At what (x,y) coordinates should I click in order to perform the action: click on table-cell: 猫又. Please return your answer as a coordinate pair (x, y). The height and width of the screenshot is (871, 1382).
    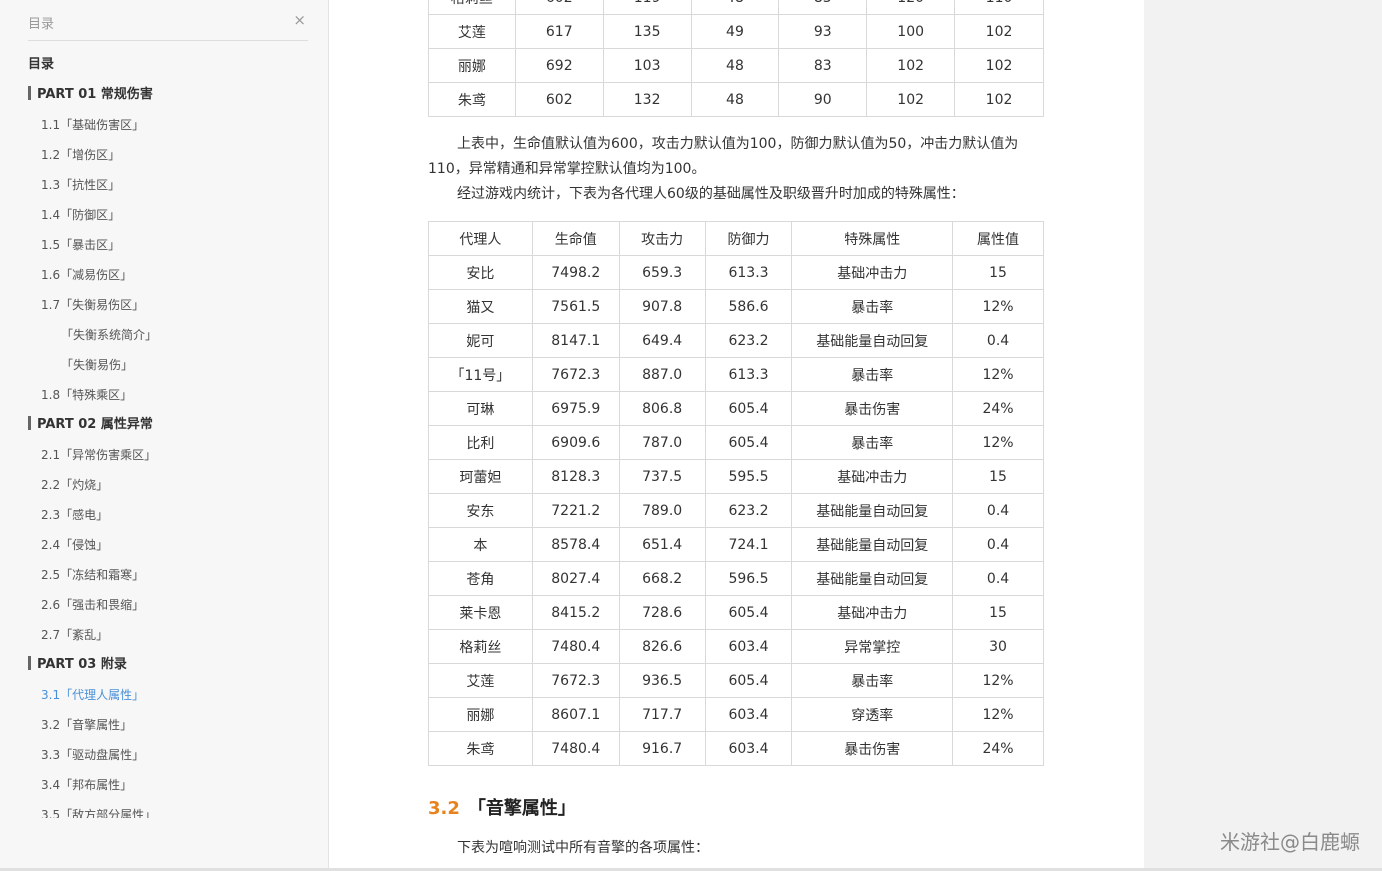
    Looking at the image, I should click on (480, 306).